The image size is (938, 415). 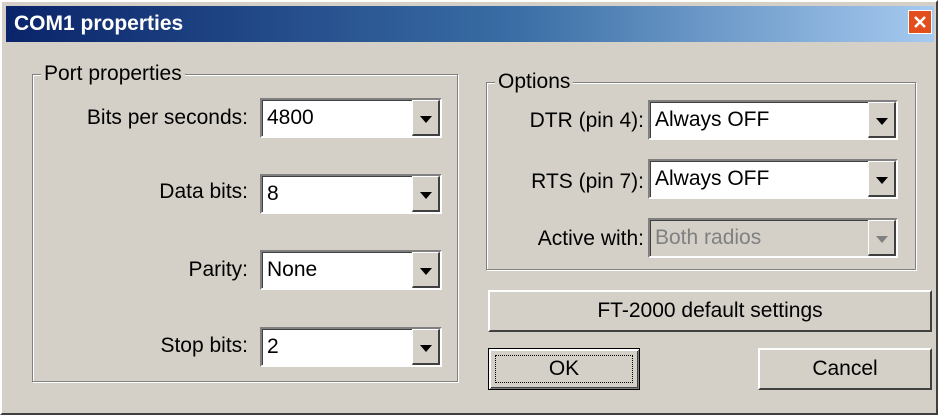 I want to click on active-with-value: Both radios, so click(x=708, y=237).